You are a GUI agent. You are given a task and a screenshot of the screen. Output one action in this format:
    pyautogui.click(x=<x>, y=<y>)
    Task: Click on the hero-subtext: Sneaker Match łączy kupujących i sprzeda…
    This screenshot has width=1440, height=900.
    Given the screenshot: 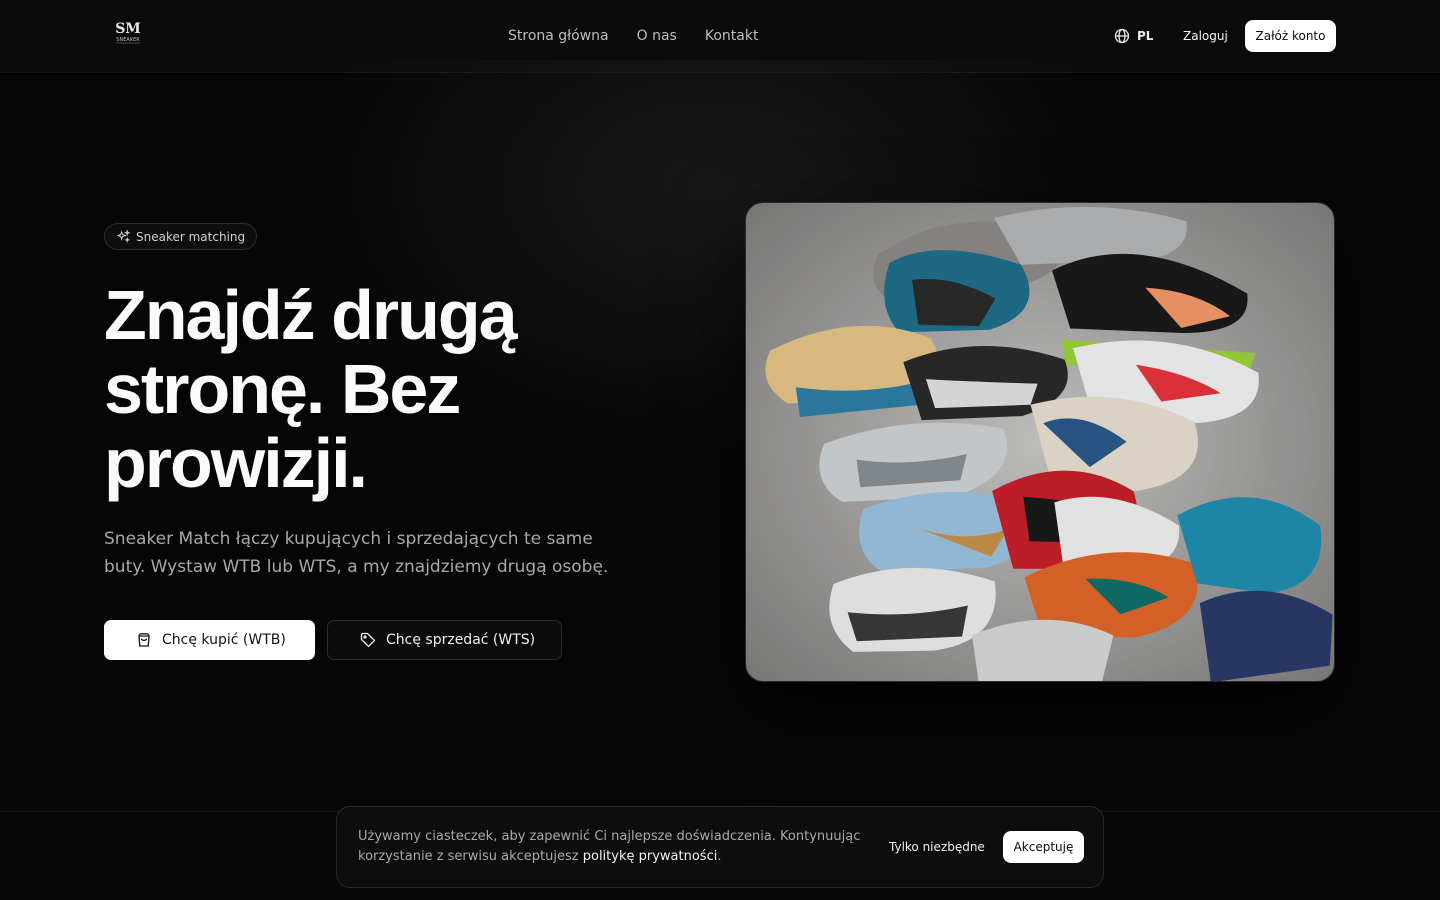 What is the action you would take?
    pyautogui.click(x=356, y=553)
    